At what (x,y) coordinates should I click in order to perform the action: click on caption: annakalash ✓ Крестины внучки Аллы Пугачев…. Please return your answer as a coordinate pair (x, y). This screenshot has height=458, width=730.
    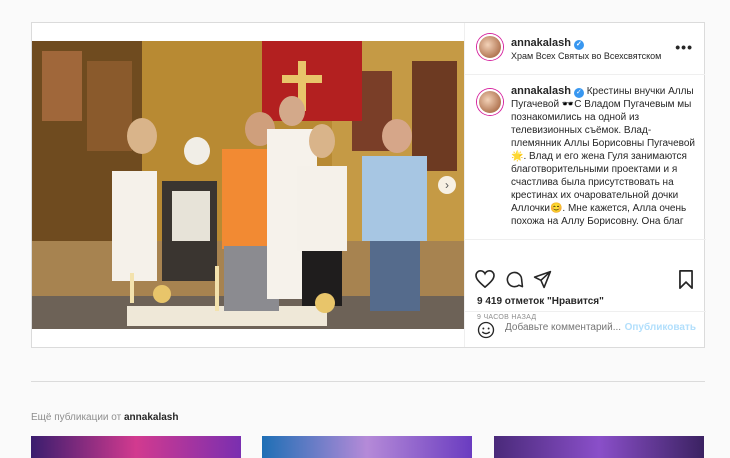
    Looking at the image, I should click on (588, 160).